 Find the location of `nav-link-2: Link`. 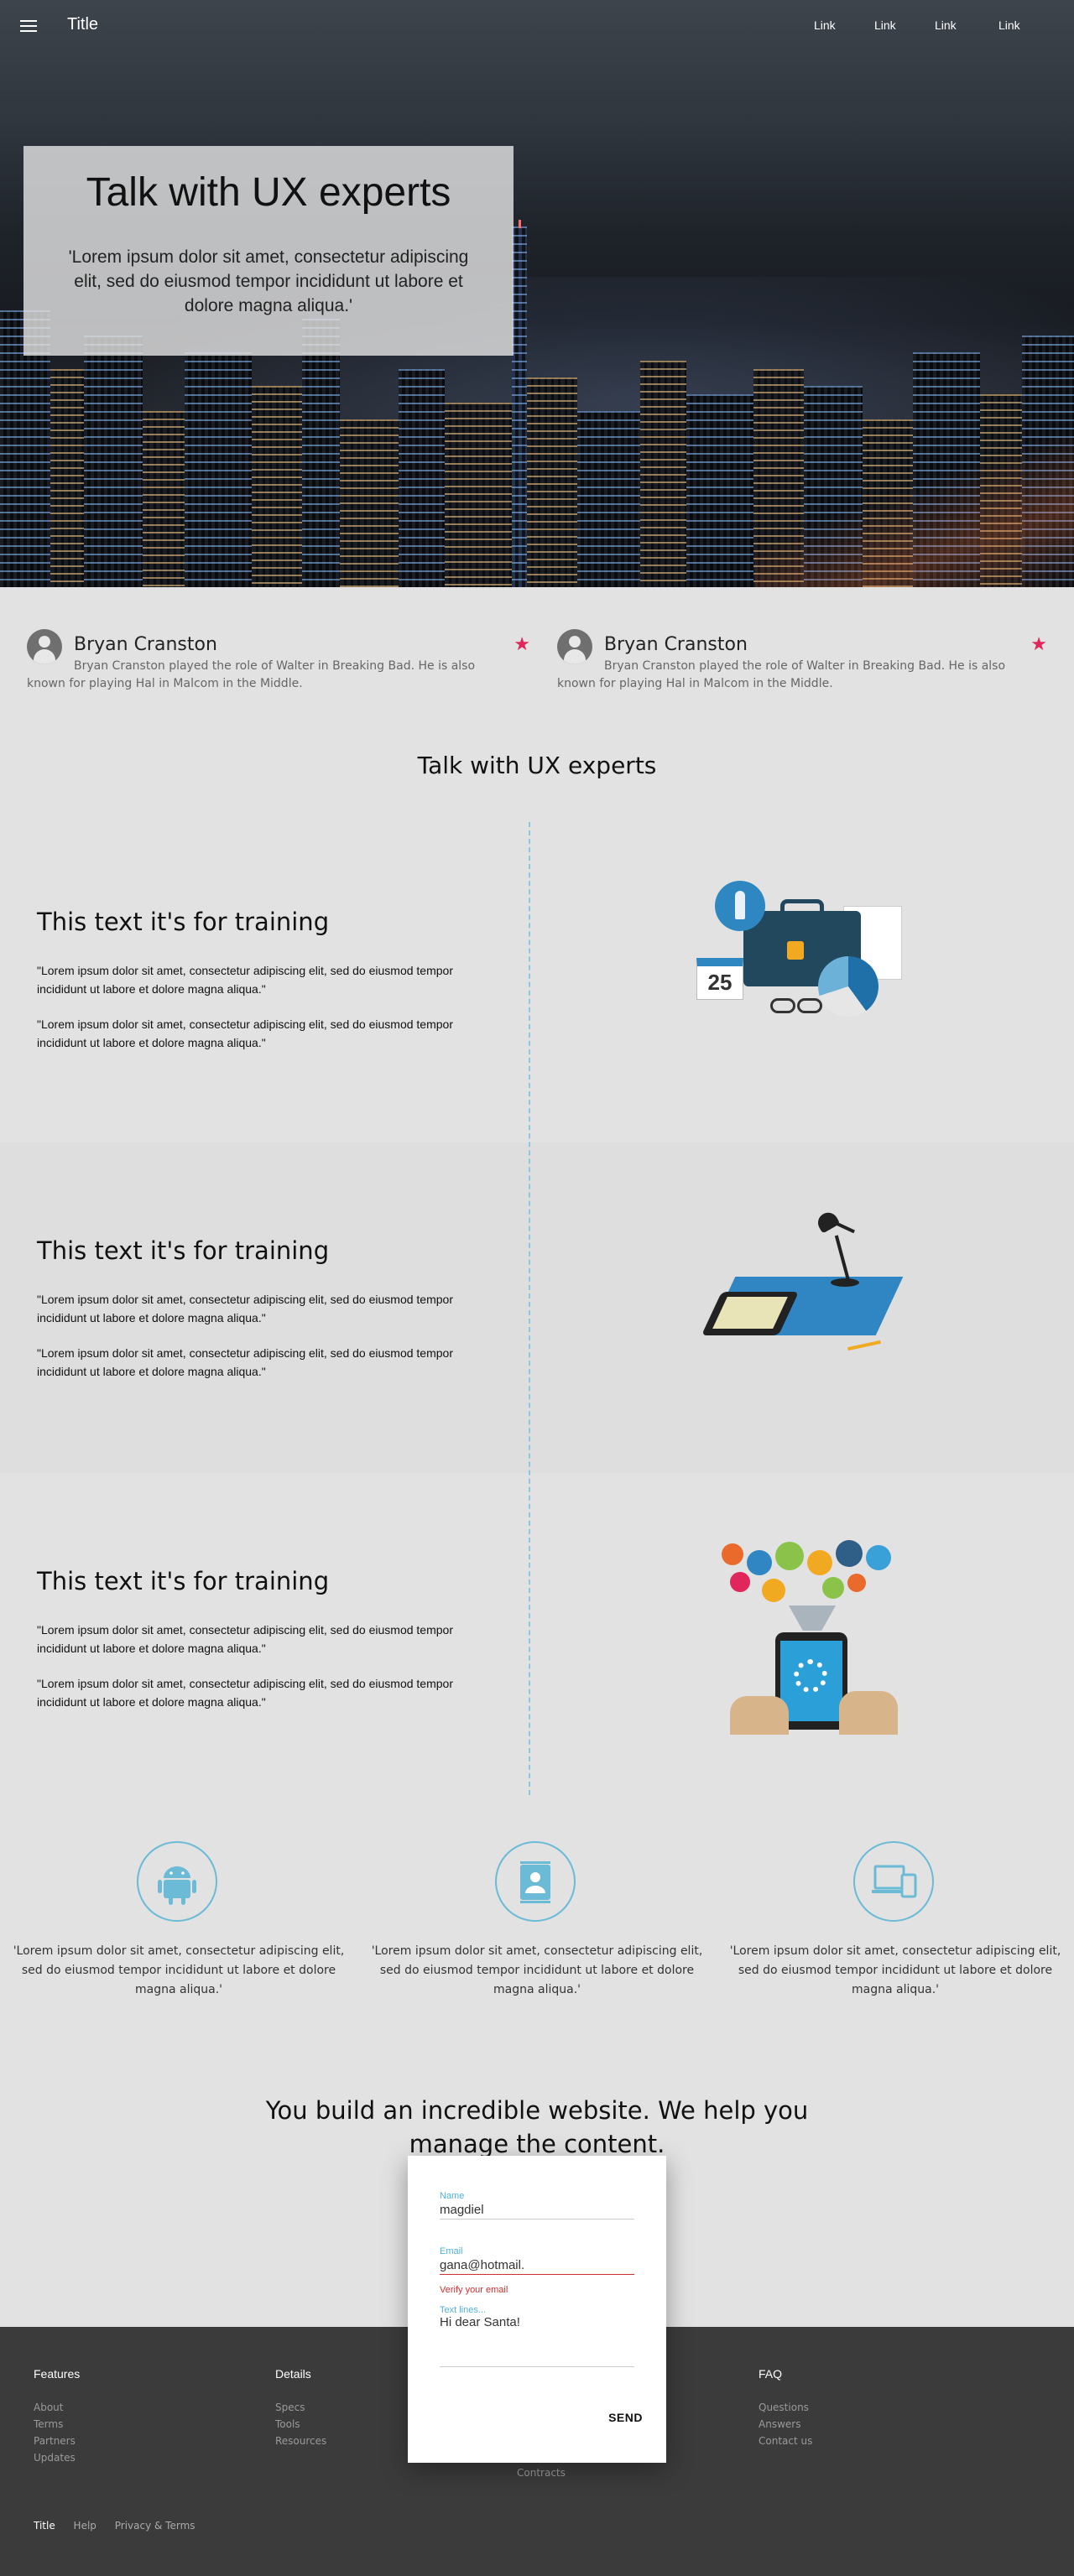

nav-link-2: Link is located at coordinates (885, 25).